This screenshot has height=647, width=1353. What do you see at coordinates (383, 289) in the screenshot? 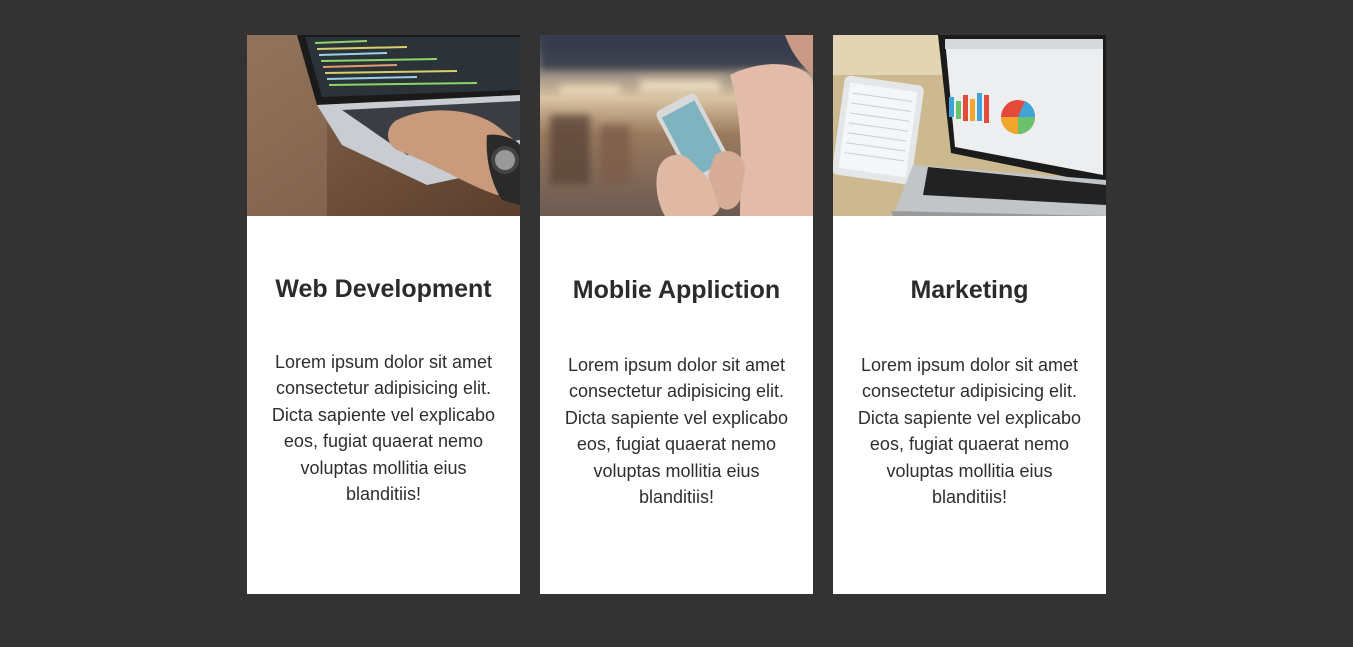
I see `card-title: Web Development` at bounding box center [383, 289].